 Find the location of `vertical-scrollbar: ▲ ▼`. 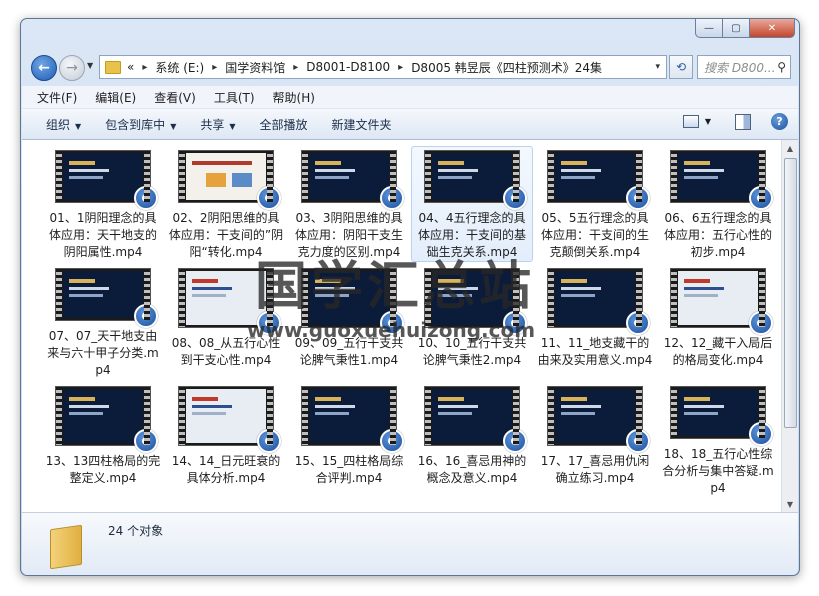

vertical-scrollbar: ▲ ▼ is located at coordinates (789, 326).